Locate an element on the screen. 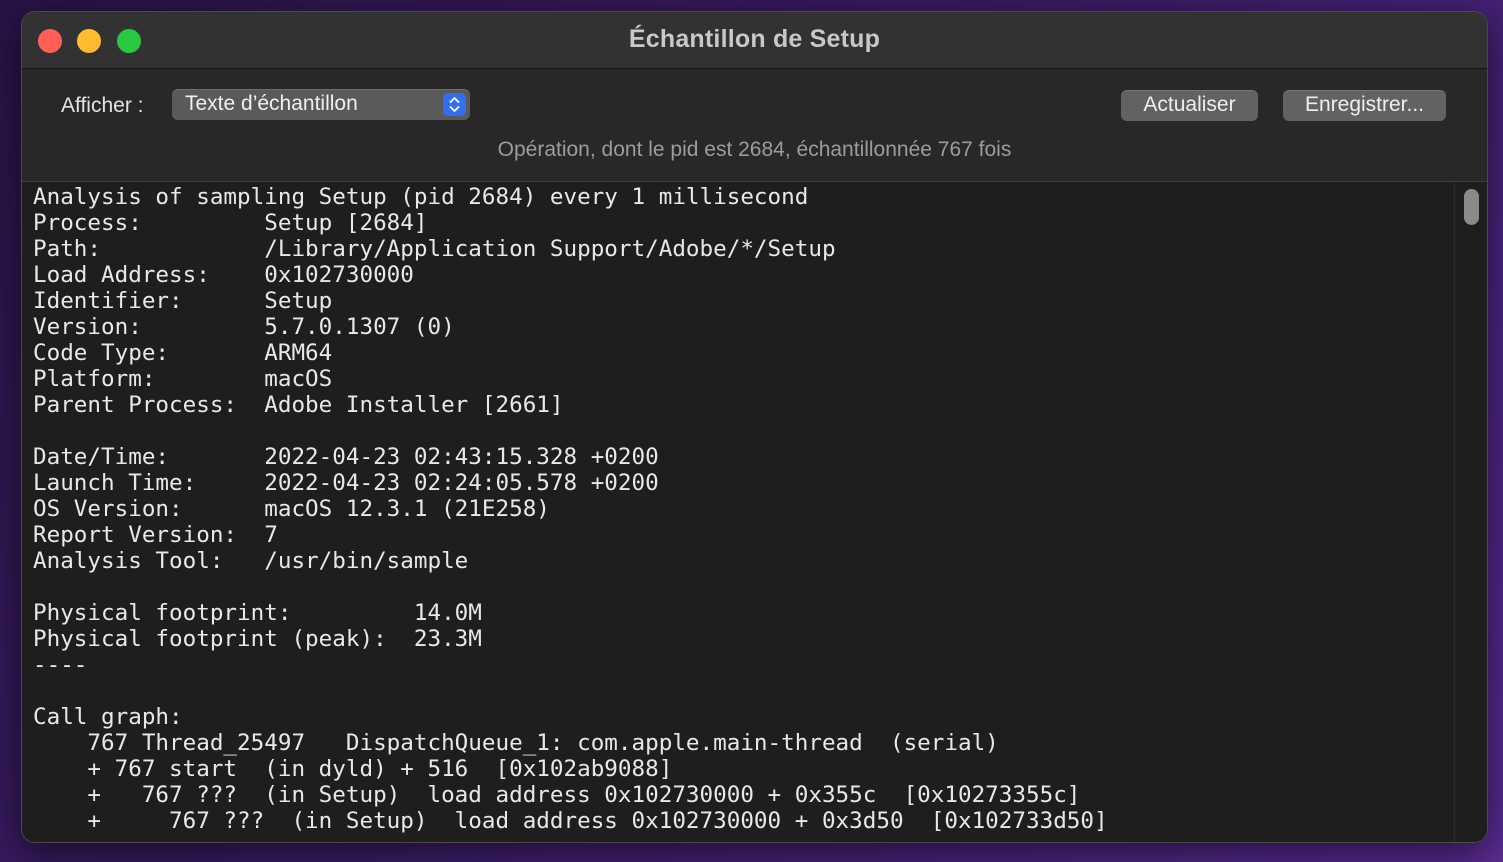 This screenshot has width=1503, height=862. window-title: Échantillon de Setup is located at coordinates (754, 39).